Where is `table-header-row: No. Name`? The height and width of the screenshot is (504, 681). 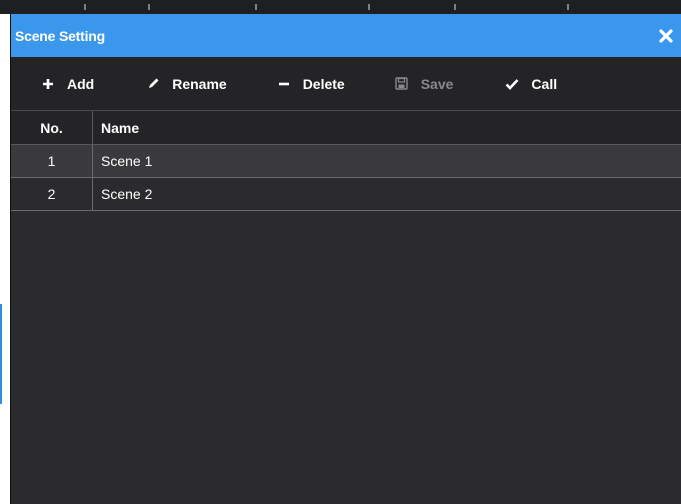 table-header-row: No. Name is located at coordinates (346, 128).